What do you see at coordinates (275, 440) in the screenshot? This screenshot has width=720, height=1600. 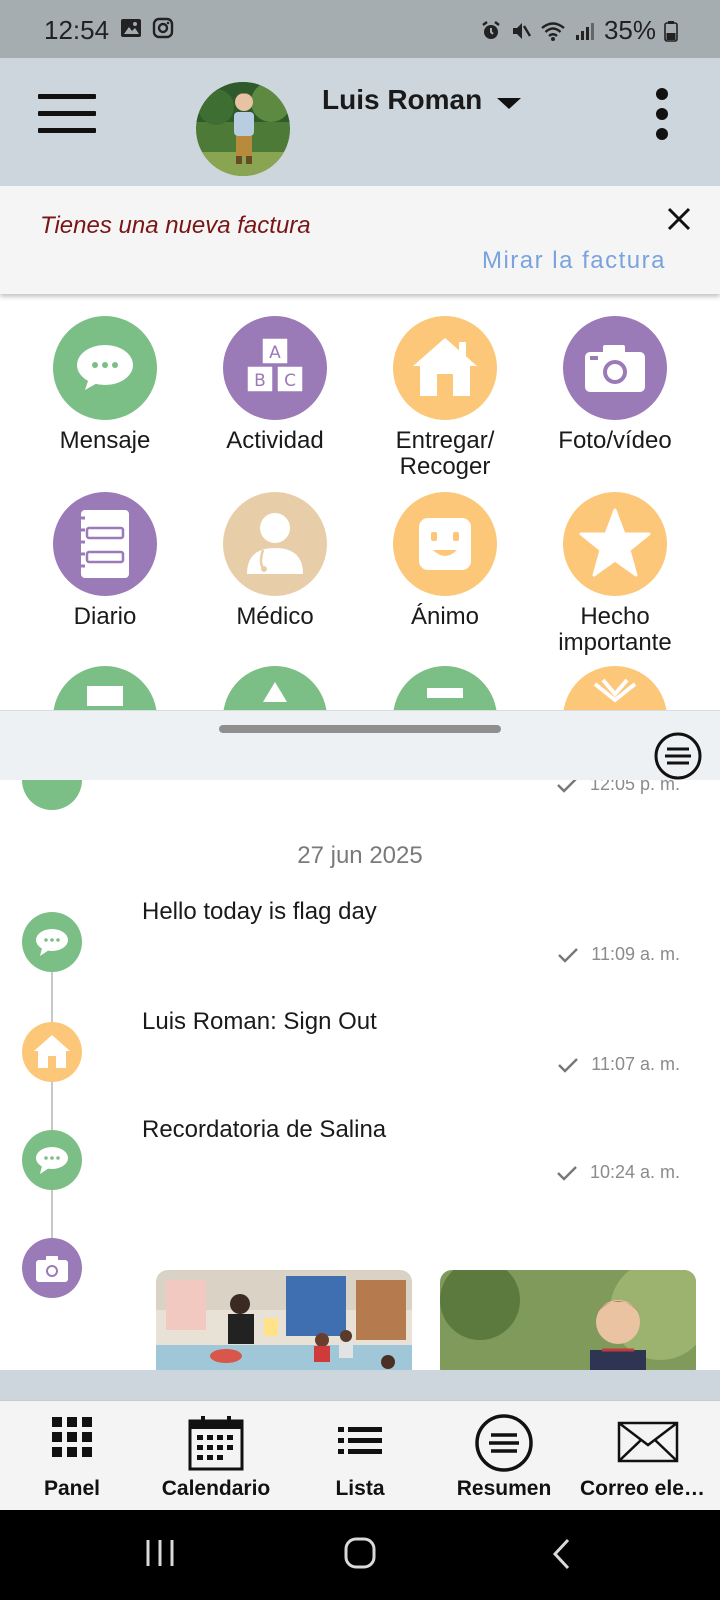 I see `action-label: Actividad` at bounding box center [275, 440].